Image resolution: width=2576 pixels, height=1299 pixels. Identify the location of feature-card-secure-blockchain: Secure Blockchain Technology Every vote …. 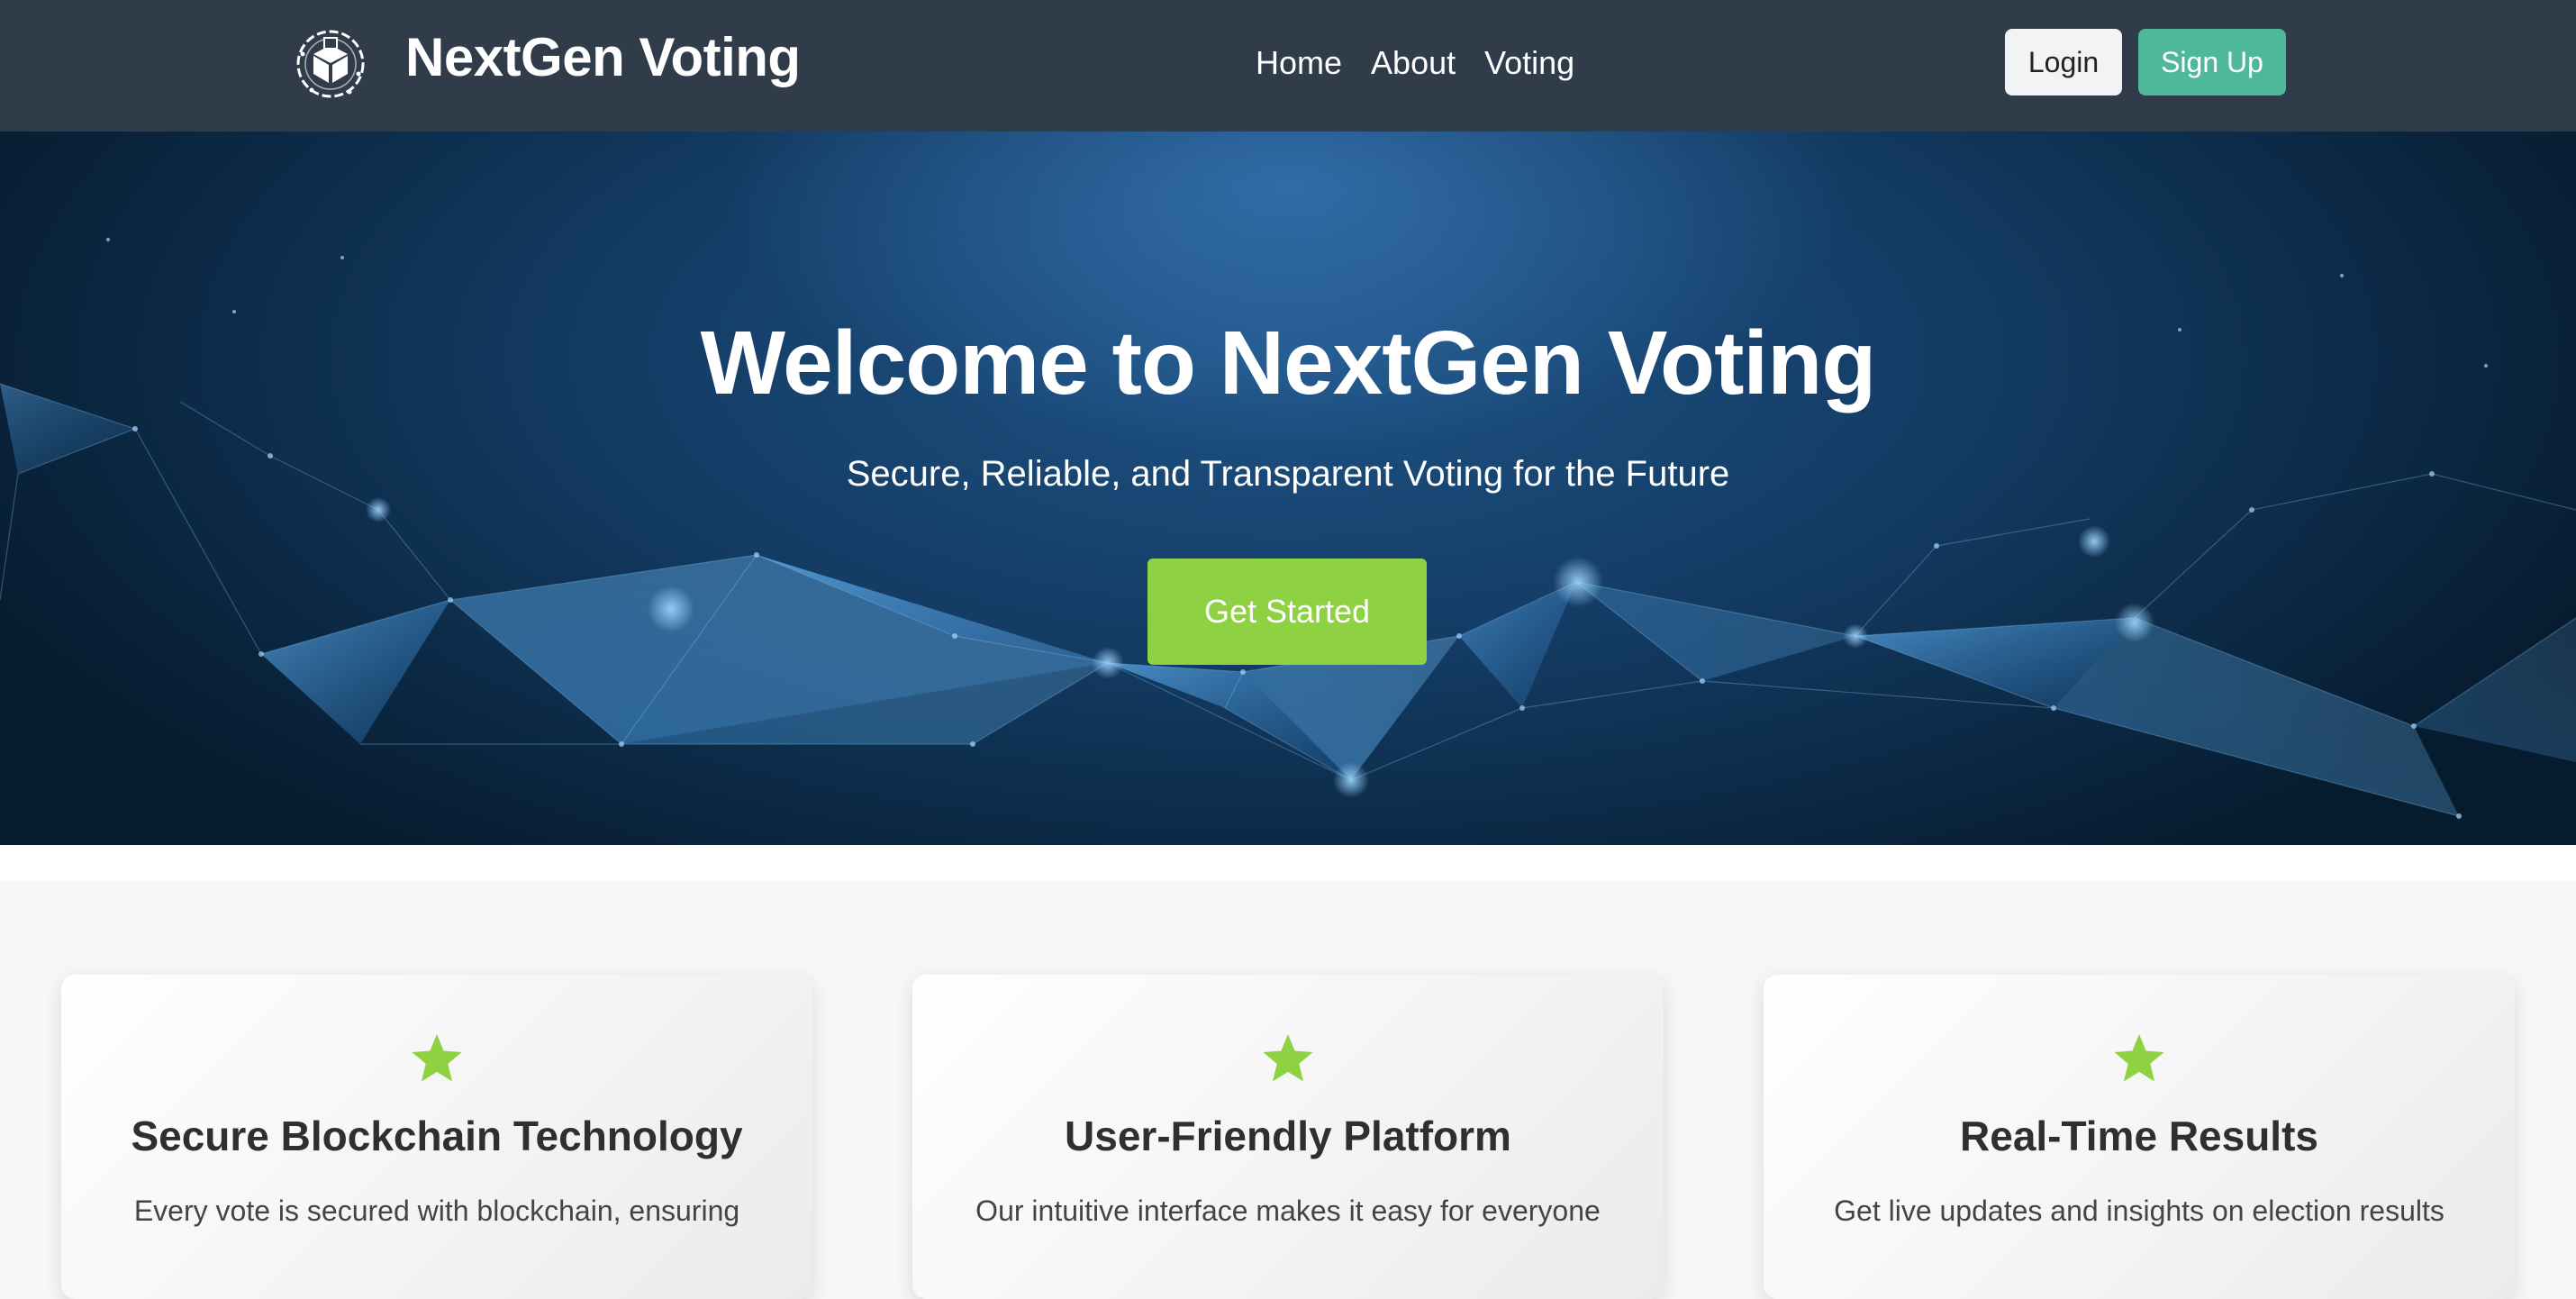
(436, 1137).